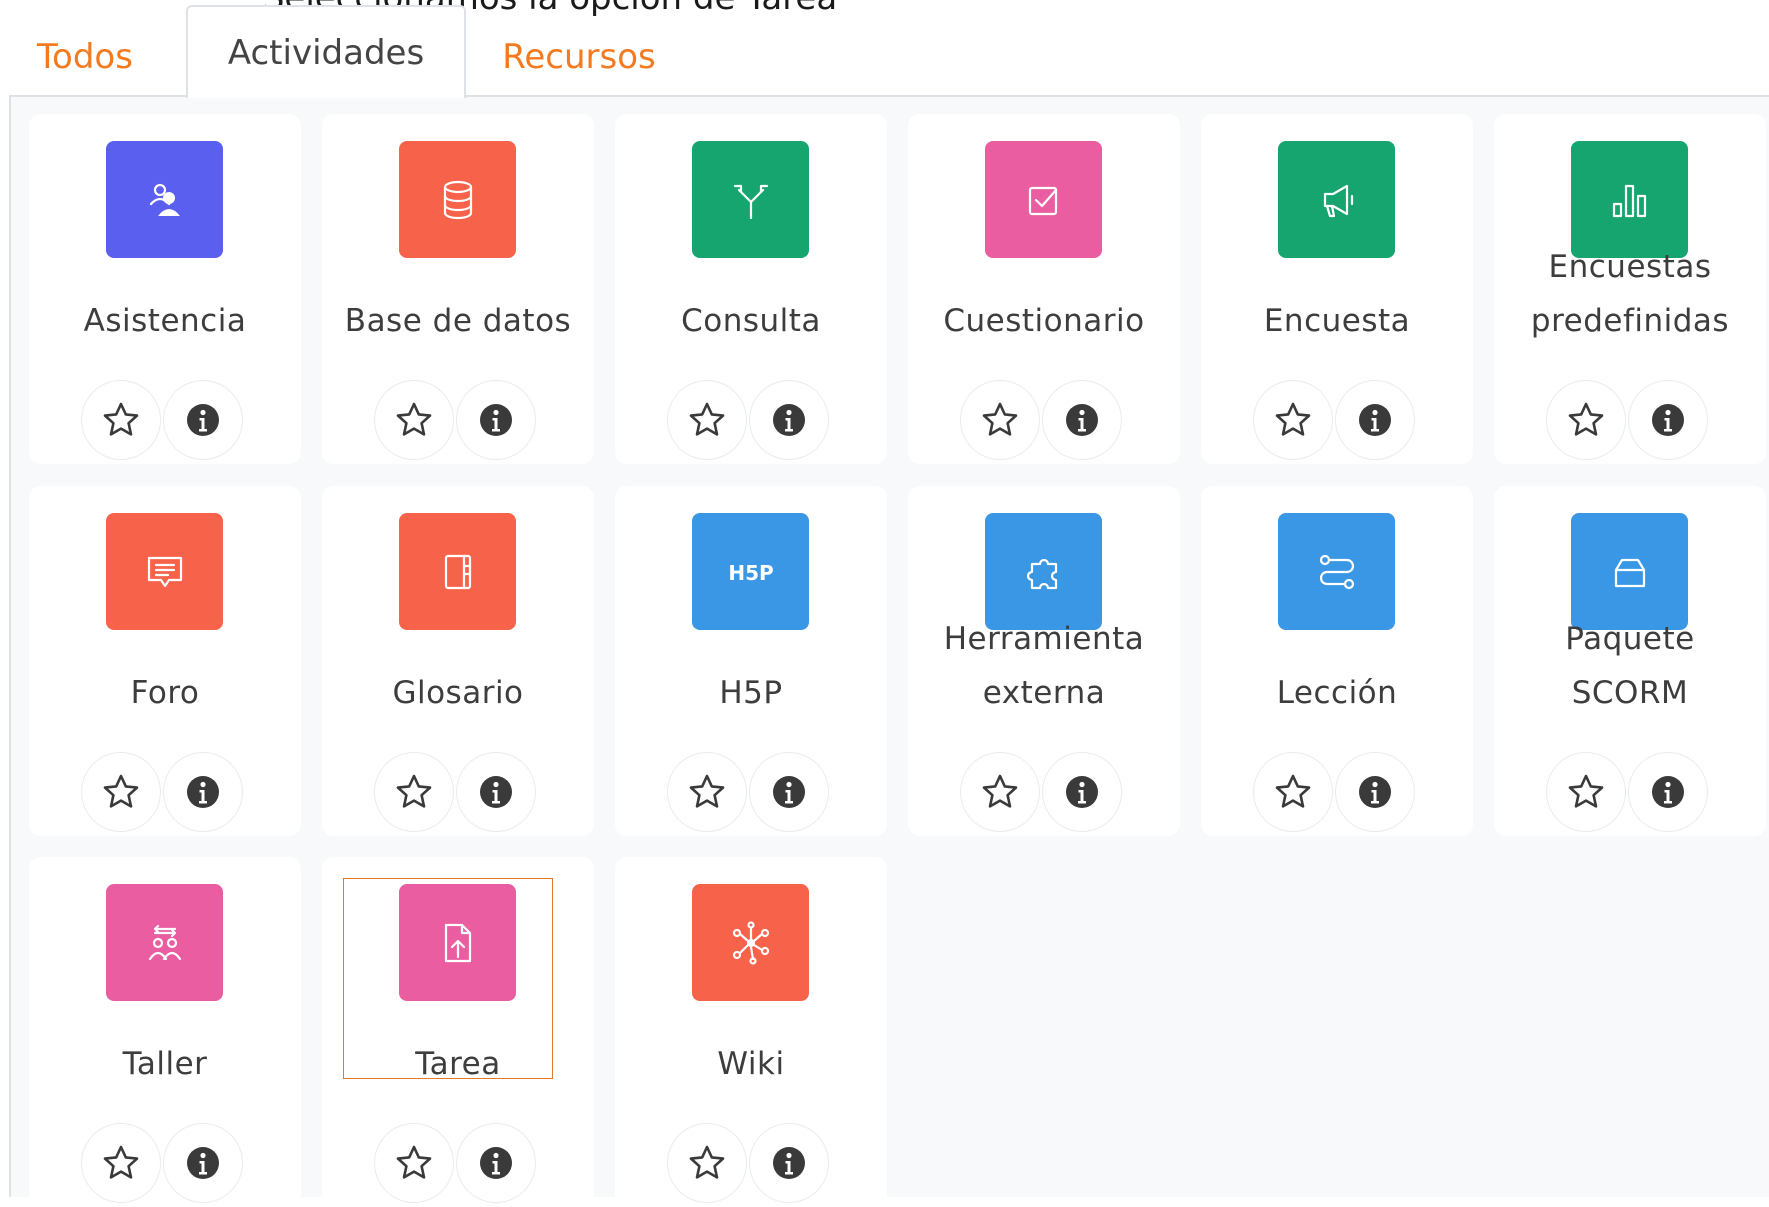  What do you see at coordinates (458, 1032) in the screenshot?
I see `activity-card-tarea: Tarea` at bounding box center [458, 1032].